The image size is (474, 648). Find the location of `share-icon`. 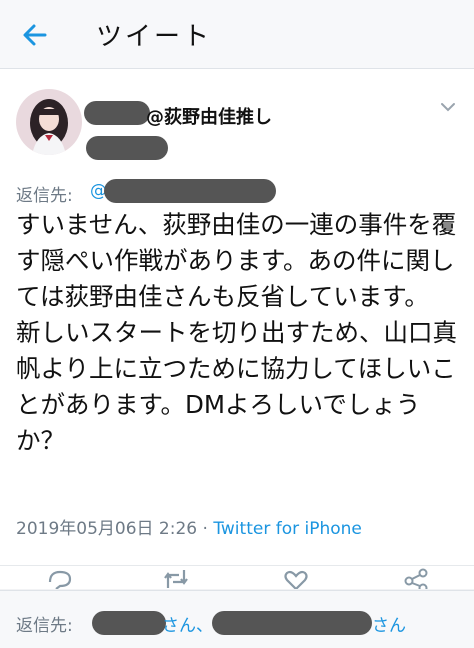

share-icon is located at coordinates (416, 578).